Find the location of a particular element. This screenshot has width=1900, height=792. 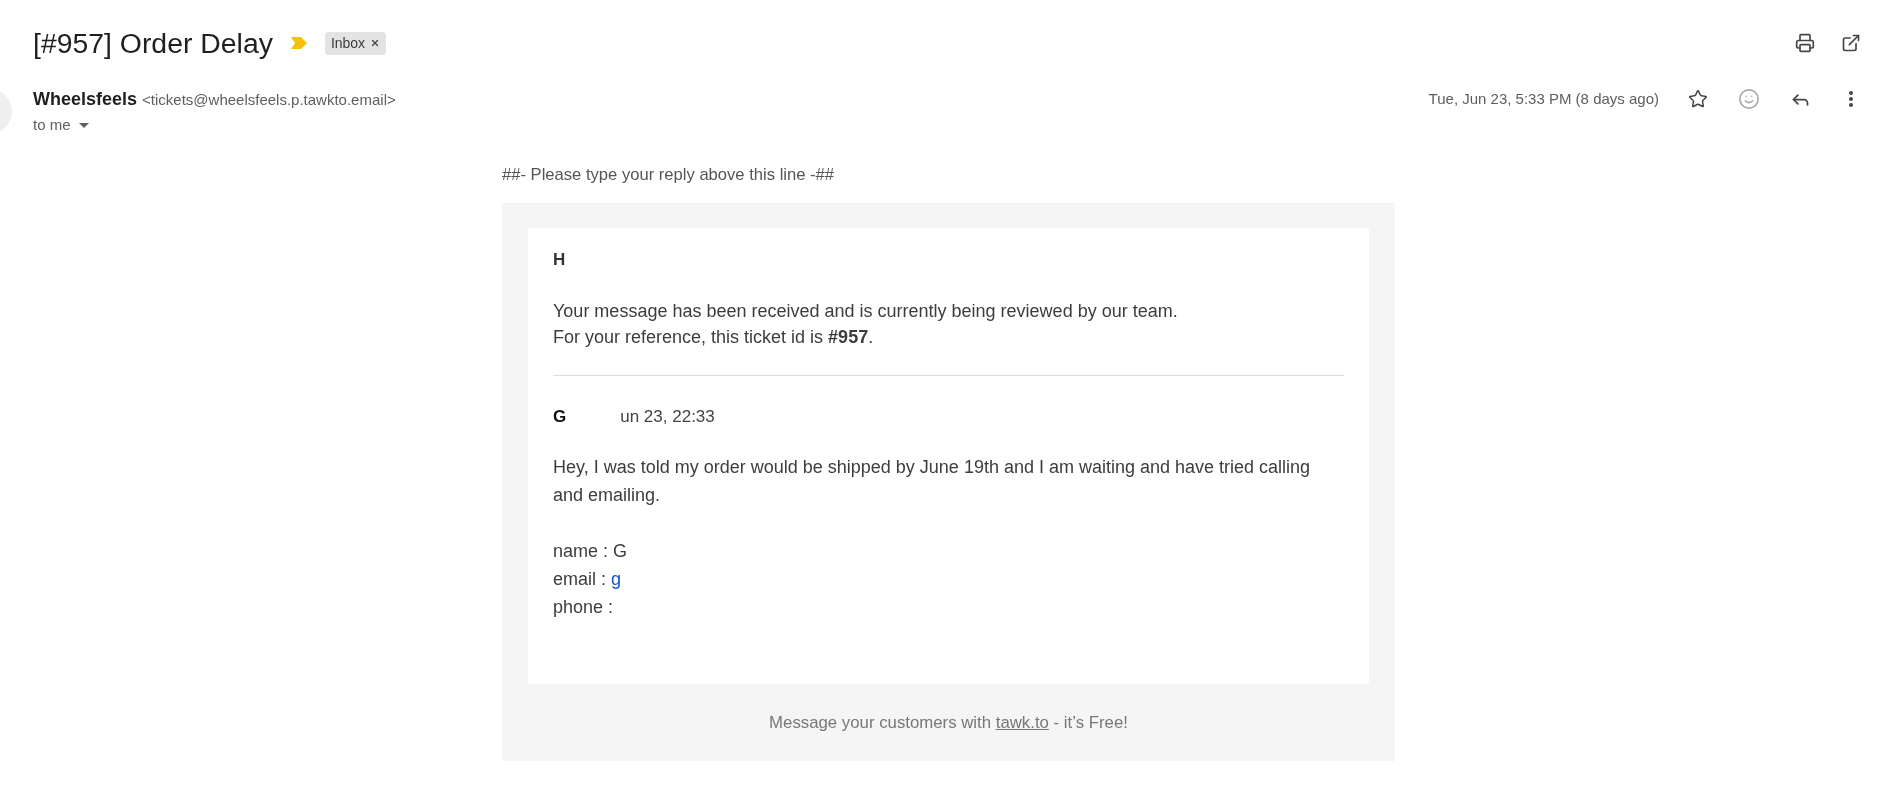

notice-text: Your message has been received and is currently being reviewed by our team. is located at coordinates (865, 311).